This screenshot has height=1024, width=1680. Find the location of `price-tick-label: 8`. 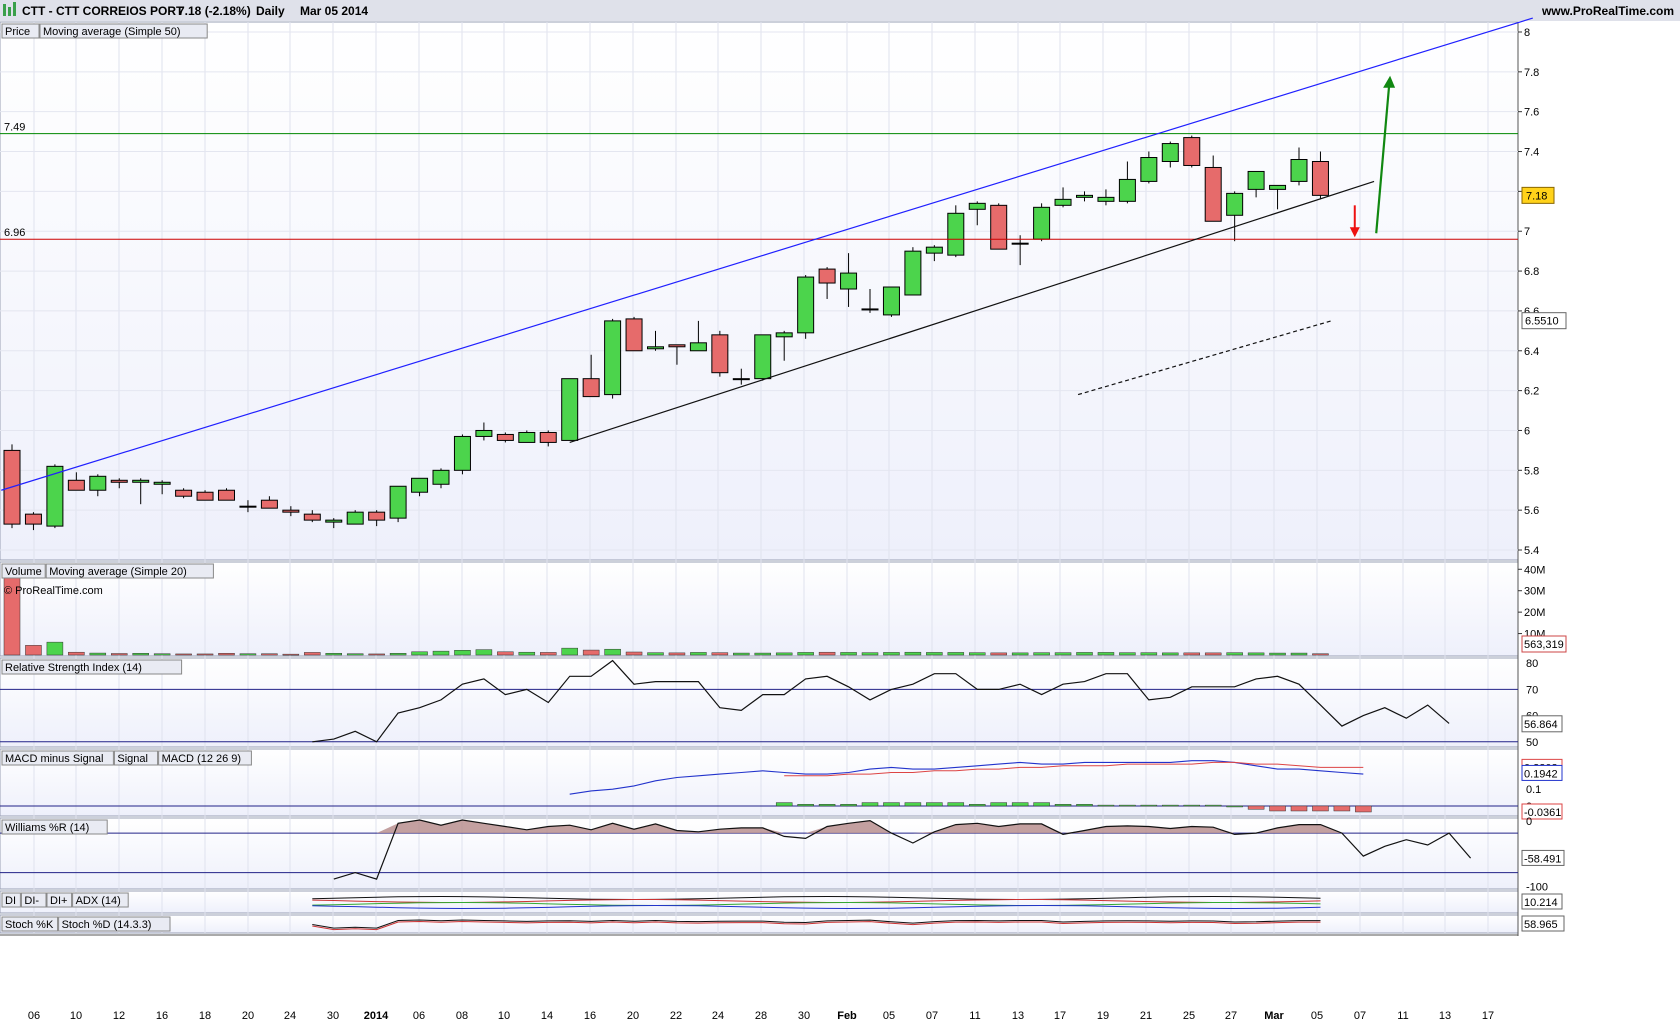

price-tick-label: 8 is located at coordinates (1527, 33).